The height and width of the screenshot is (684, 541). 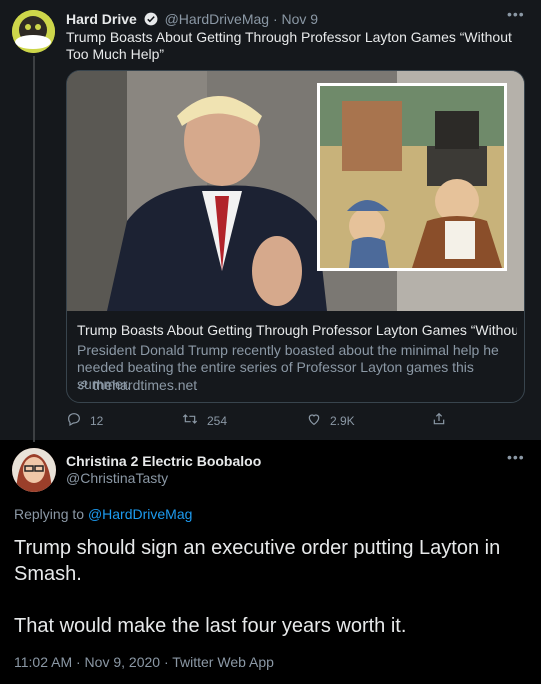 I want to click on heart-icon, so click(x=314, y=420).